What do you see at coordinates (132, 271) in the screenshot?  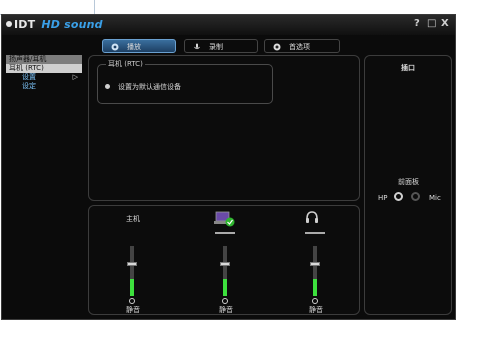 I see `master-volume-slider` at bounding box center [132, 271].